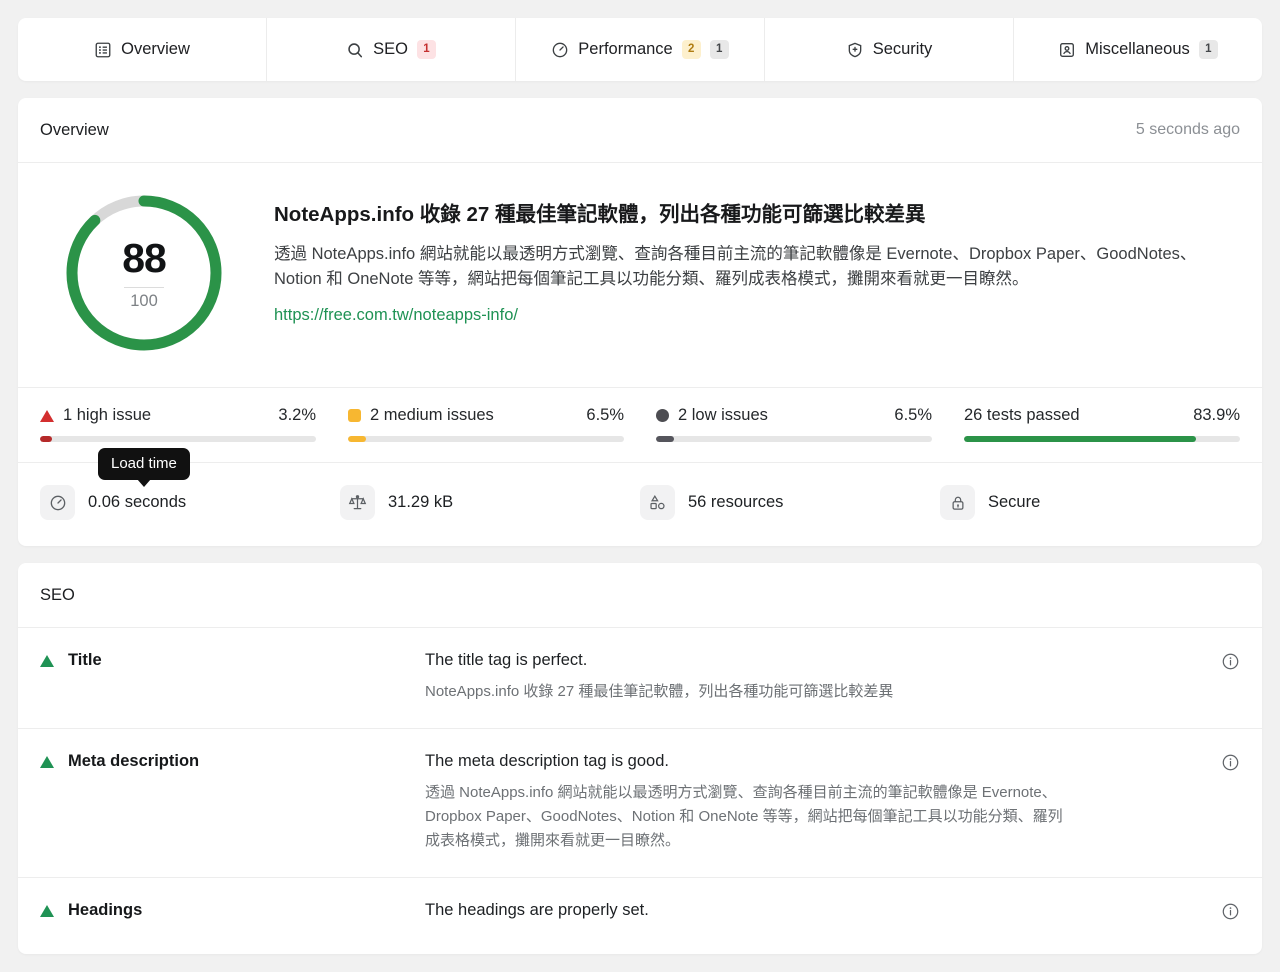  I want to click on metric-item: 31.29 kB, so click(490, 502).